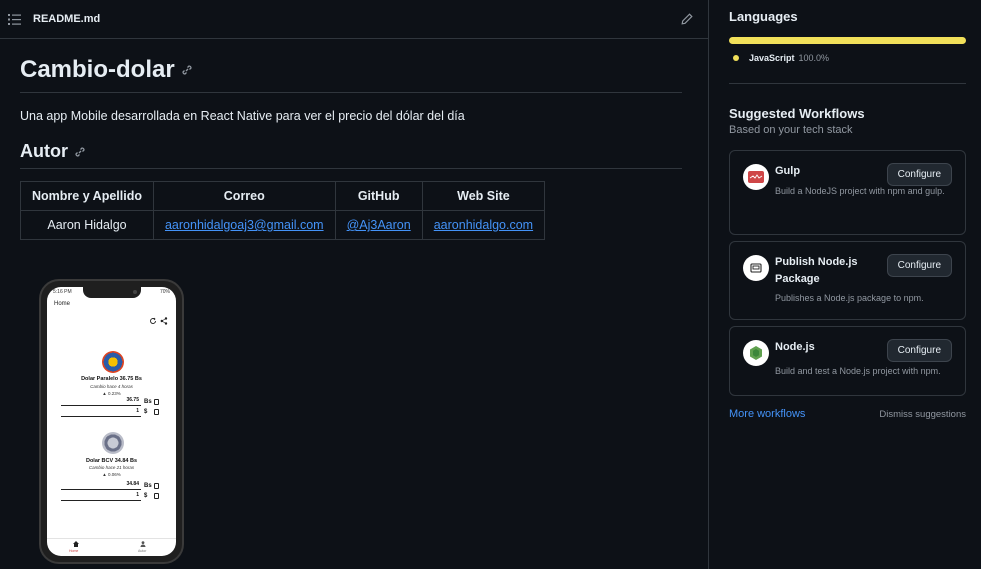 The width and height of the screenshot is (981, 569). I want to click on workflow-name: Publish Node.js Package, so click(816, 270).